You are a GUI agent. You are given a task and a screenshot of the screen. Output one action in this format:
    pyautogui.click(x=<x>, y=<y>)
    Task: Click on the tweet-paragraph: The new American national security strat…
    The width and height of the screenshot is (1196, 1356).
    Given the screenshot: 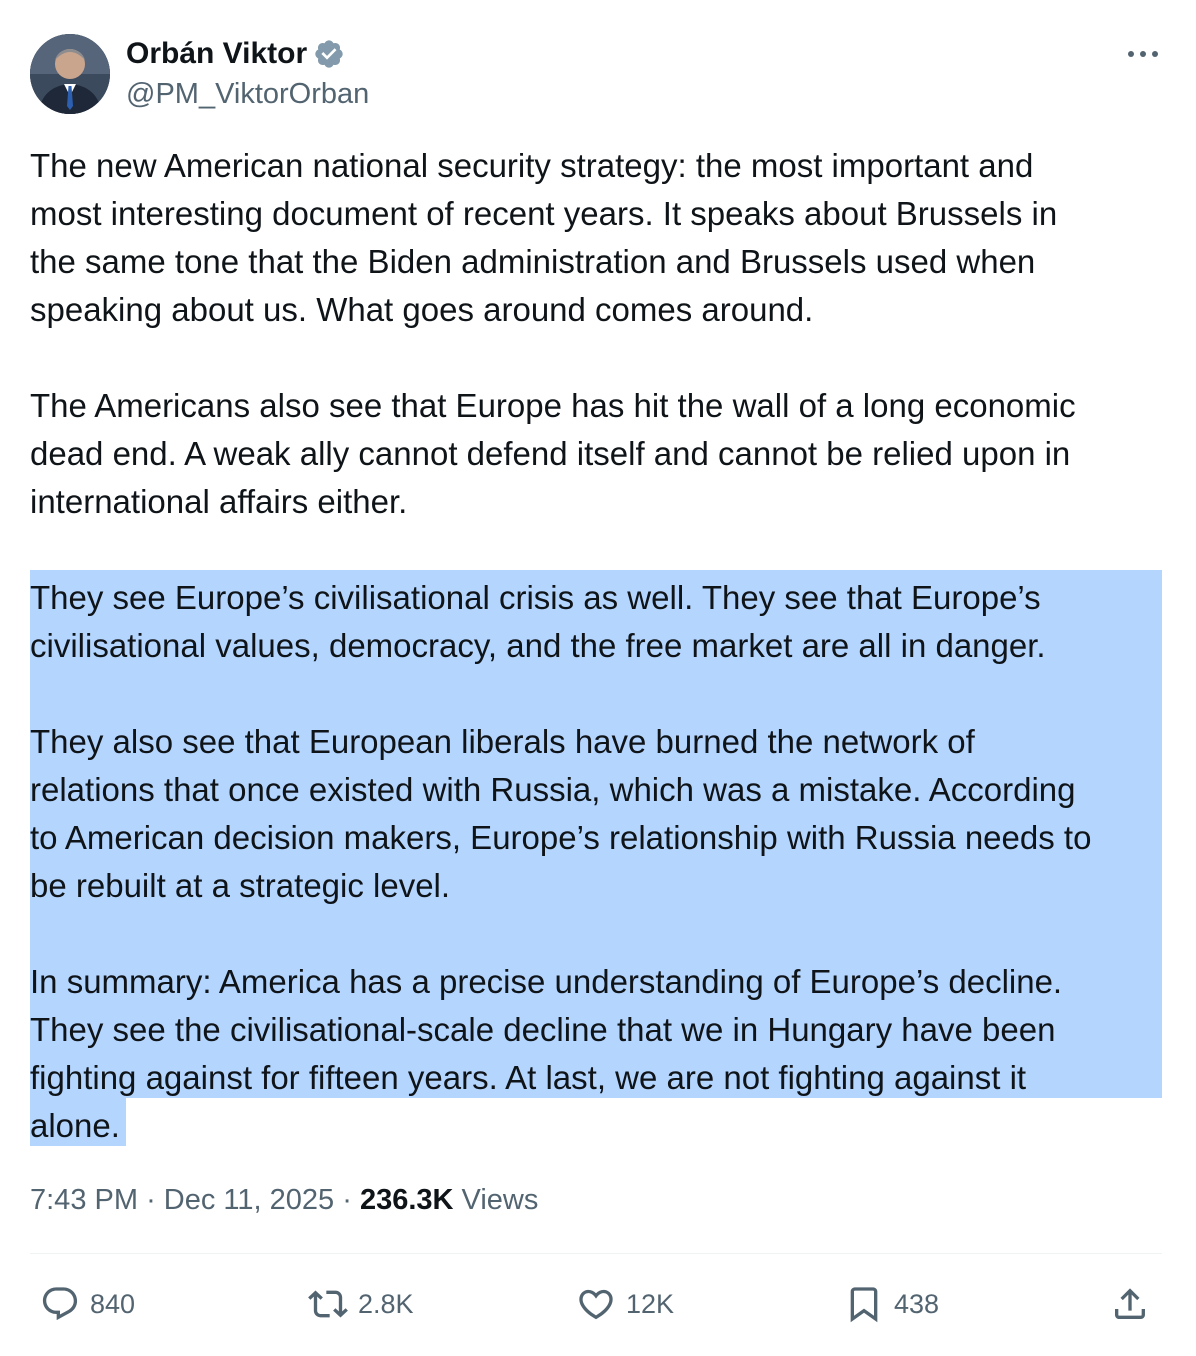 What is the action you would take?
    pyautogui.click(x=544, y=237)
    